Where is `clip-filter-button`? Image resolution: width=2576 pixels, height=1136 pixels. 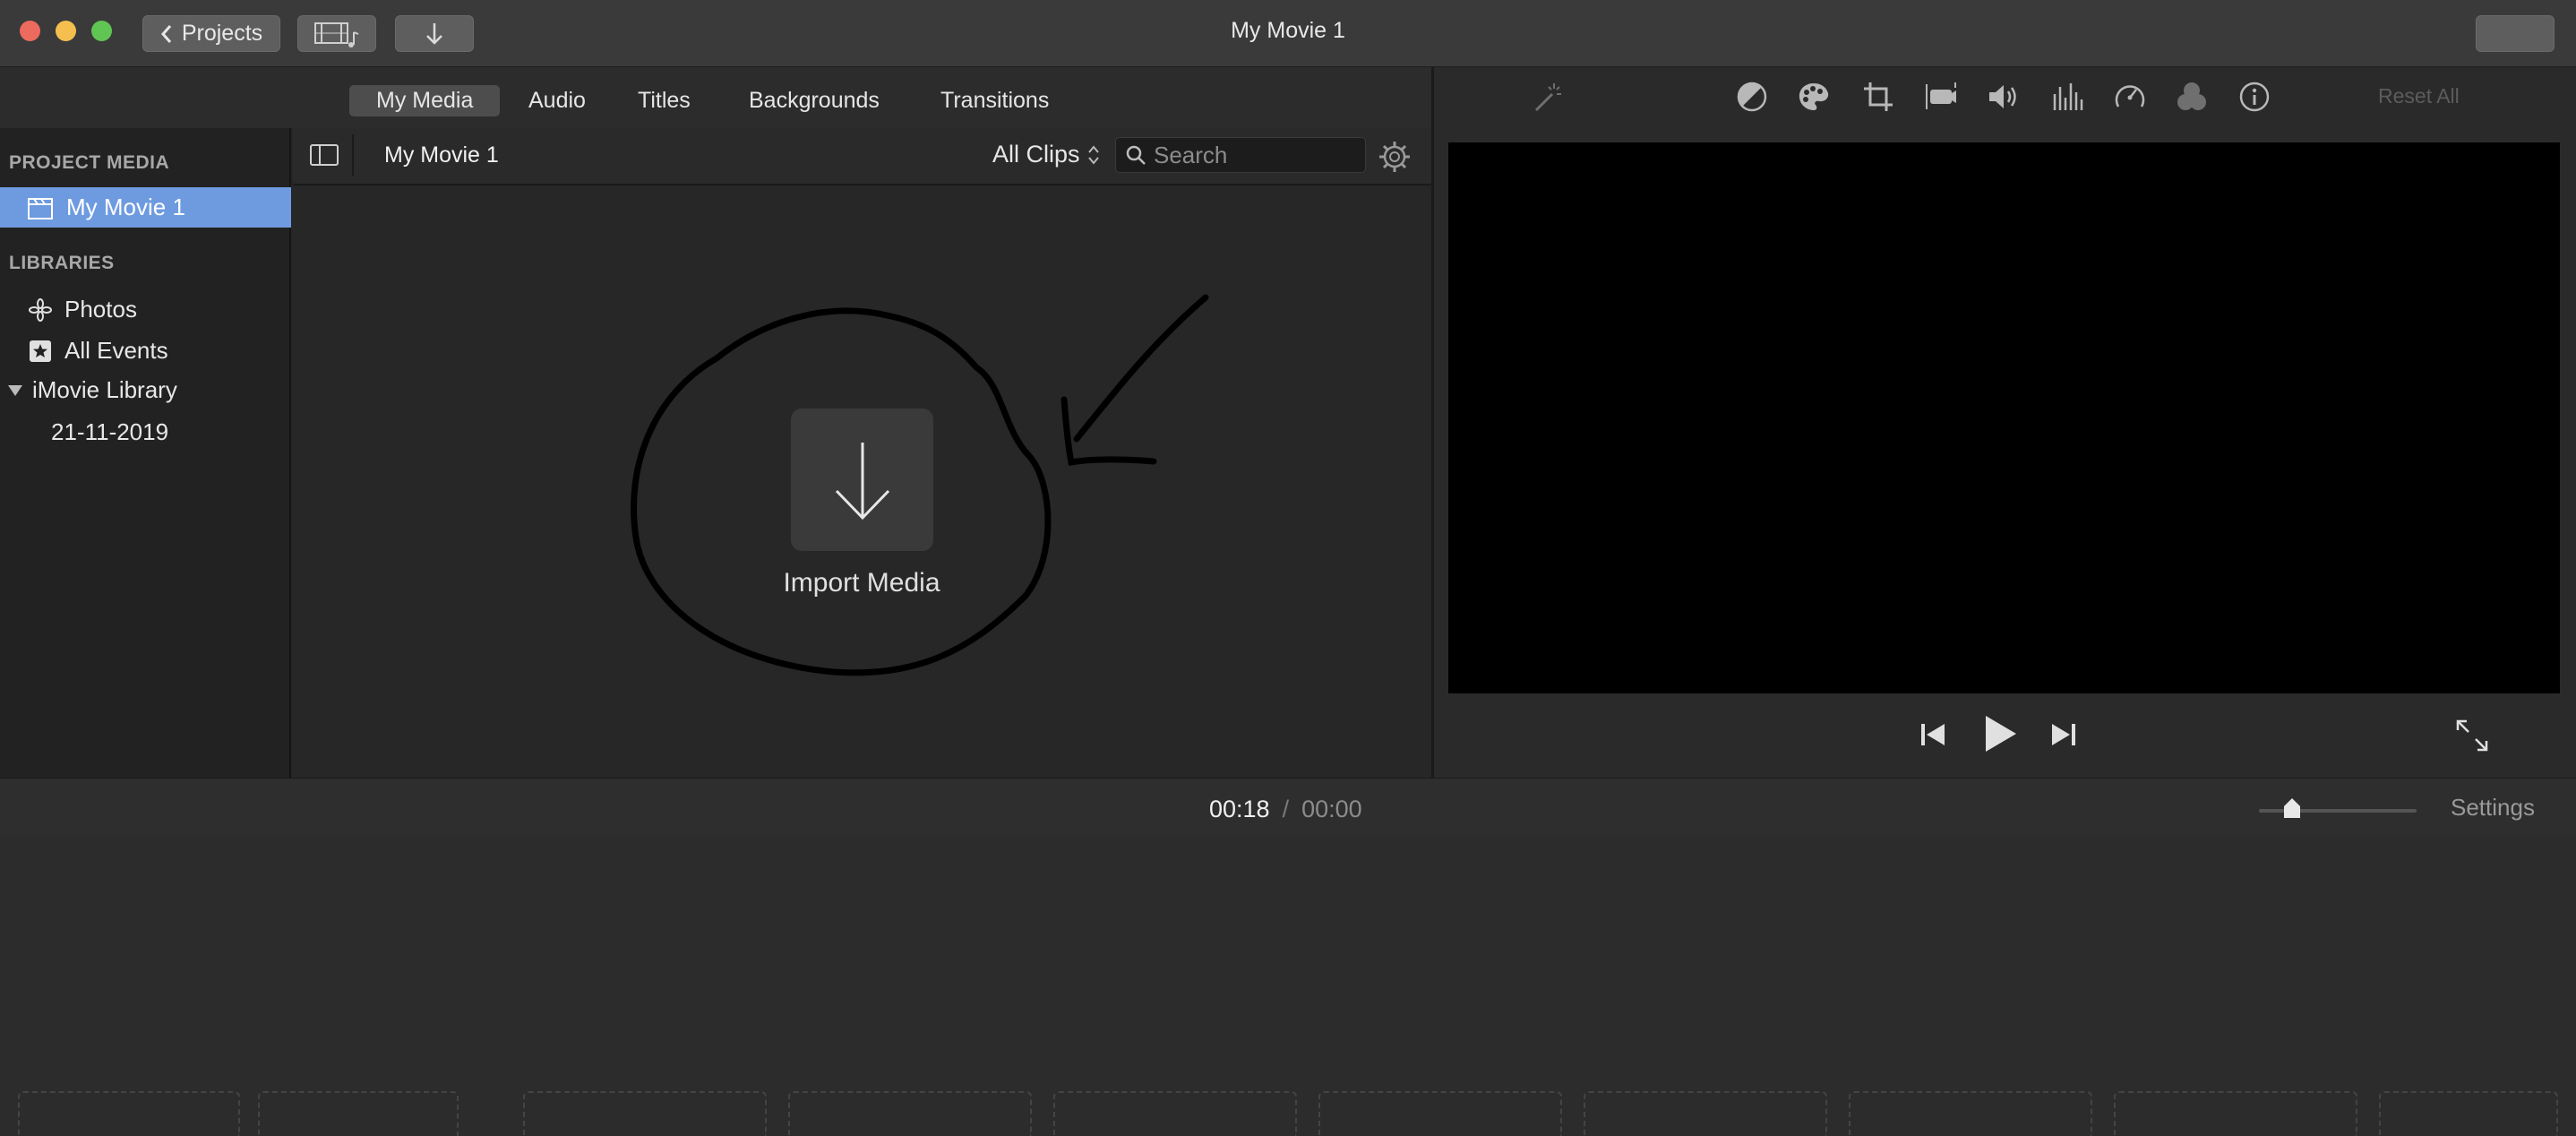 clip-filter-button is located at coordinates (2192, 97).